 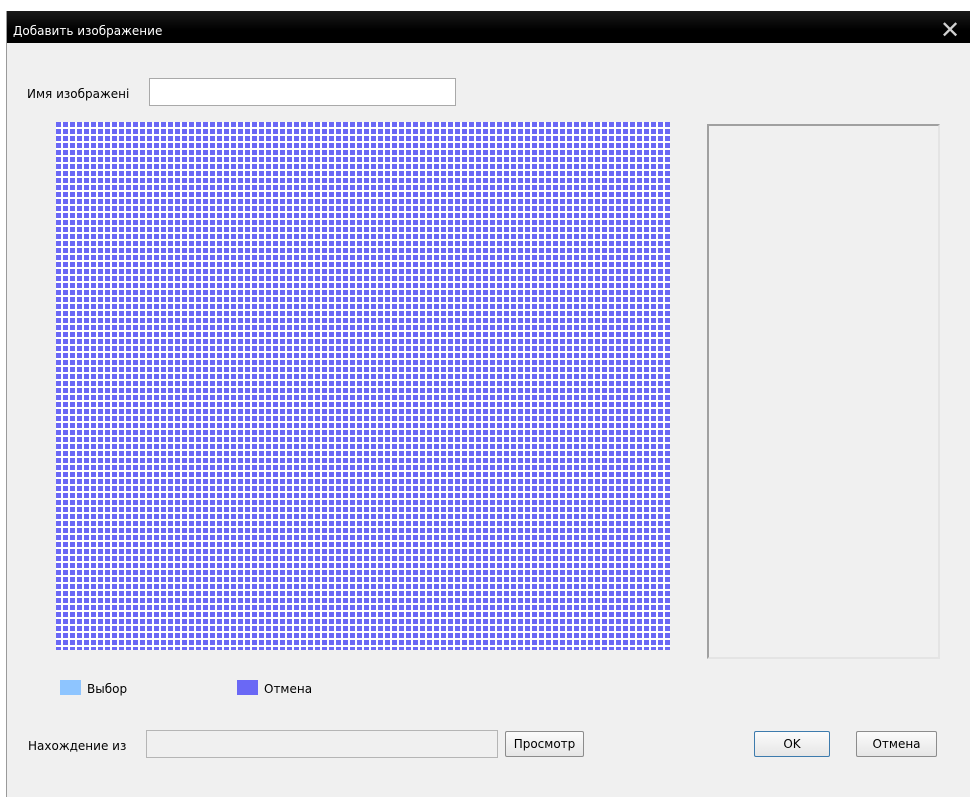 I want to click on select-color-swatch, so click(x=70, y=687).